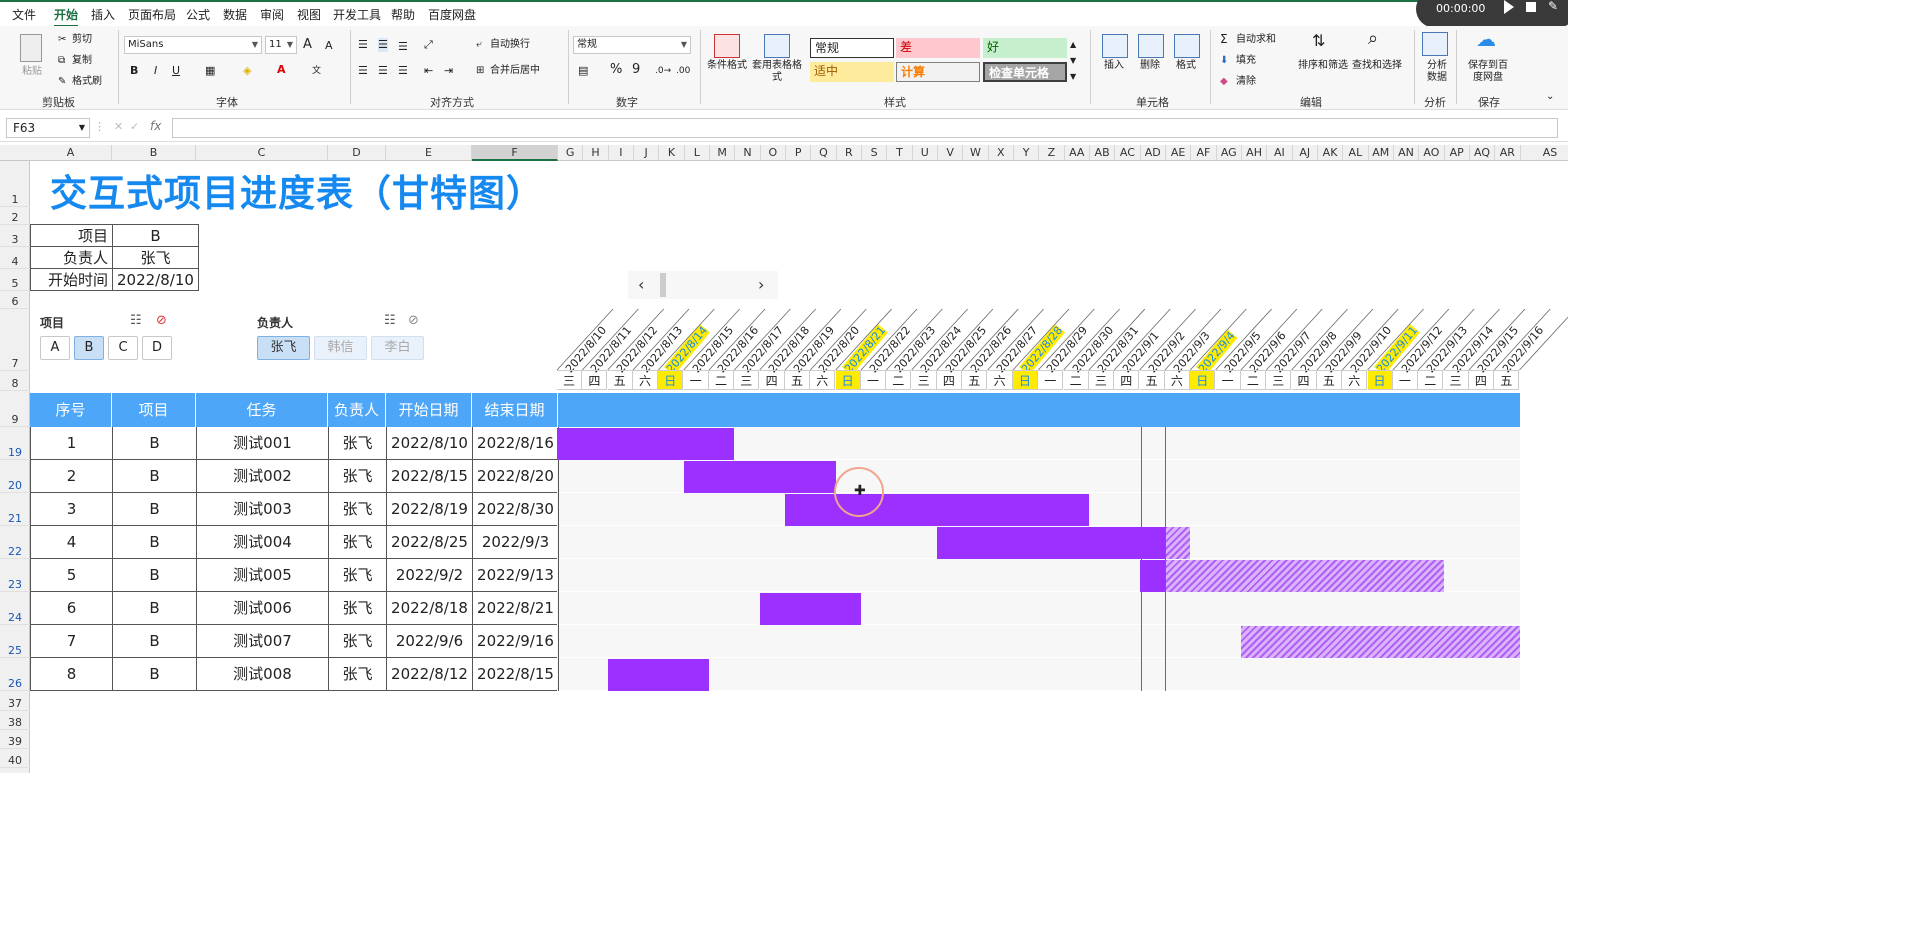 This screenshot has height=946, width=1918. What do you see at coordinates (1356, 153) in the screenshot?
I see `column-header-AL: AL` at bounding box center [1356, 153].